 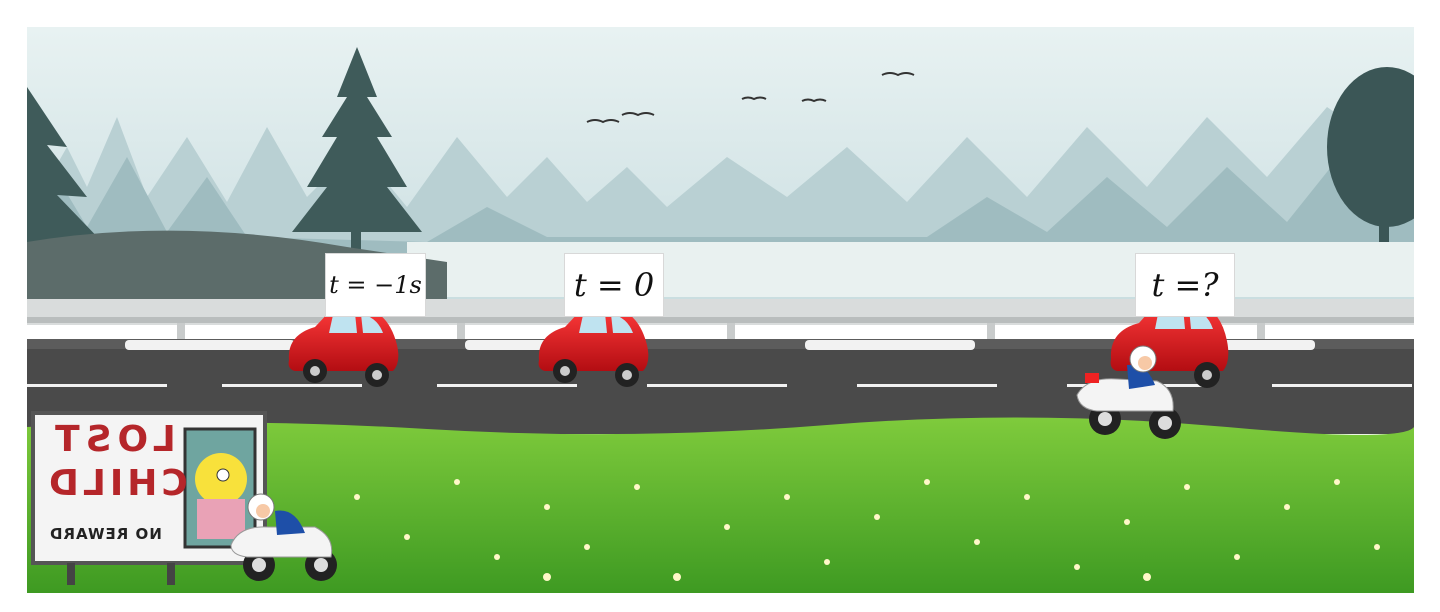 I want to click on time-label-zero: t = 0, so click(x=614, y=285).